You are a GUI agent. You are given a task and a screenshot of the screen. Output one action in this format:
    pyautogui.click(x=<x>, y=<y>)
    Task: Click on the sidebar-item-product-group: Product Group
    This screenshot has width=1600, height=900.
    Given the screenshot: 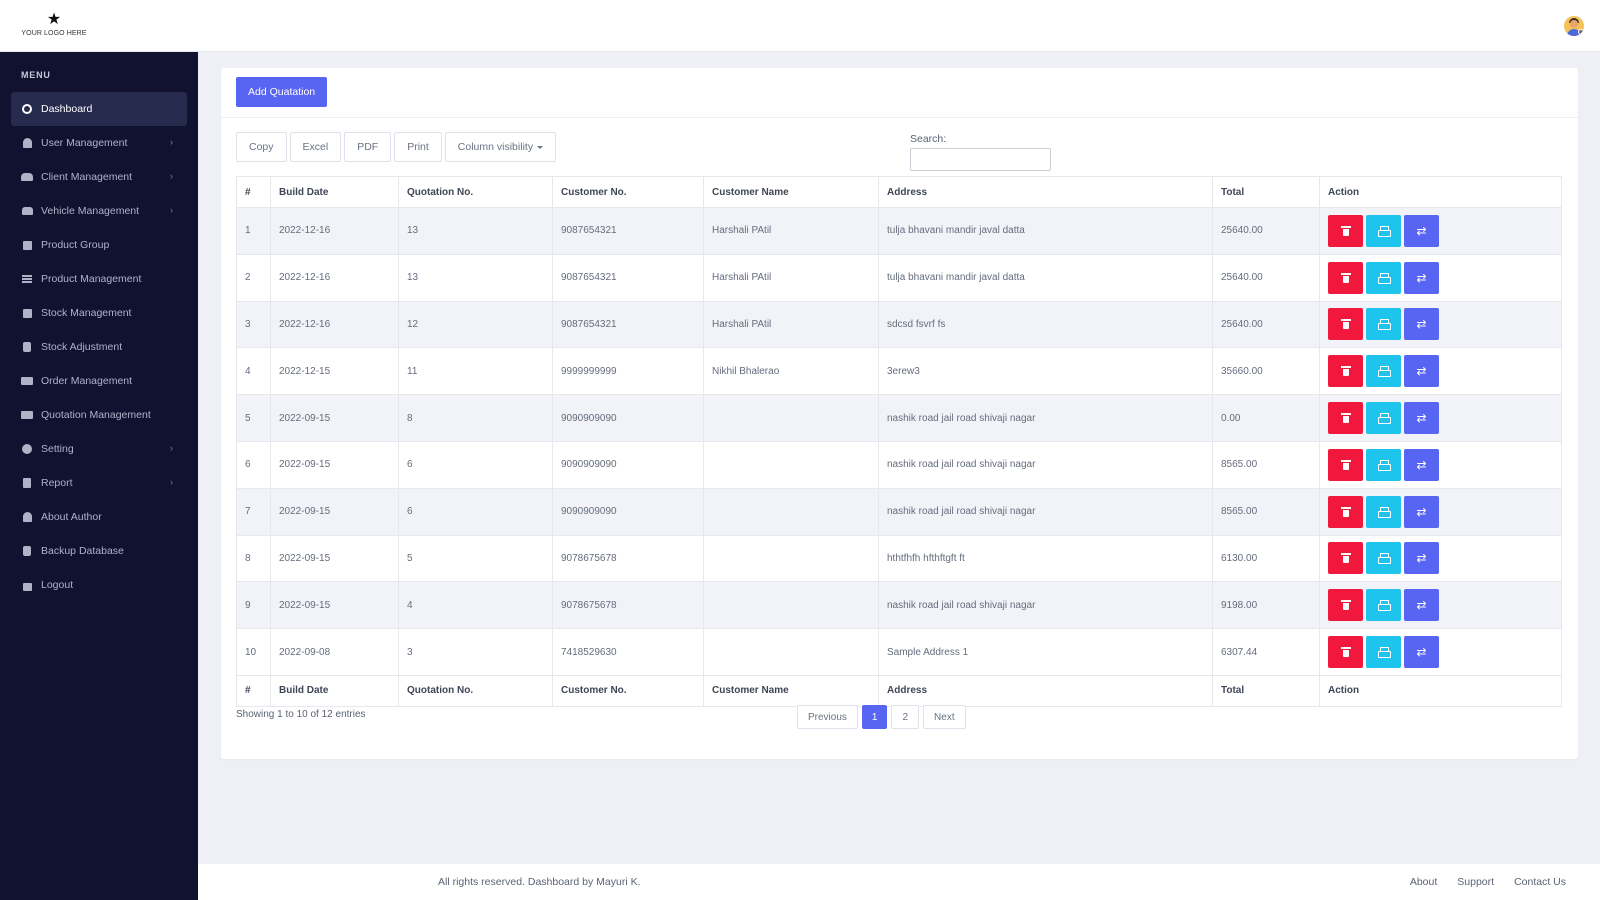 What is the action you would take?
    pyautogui.click(x=99, y=245)
    